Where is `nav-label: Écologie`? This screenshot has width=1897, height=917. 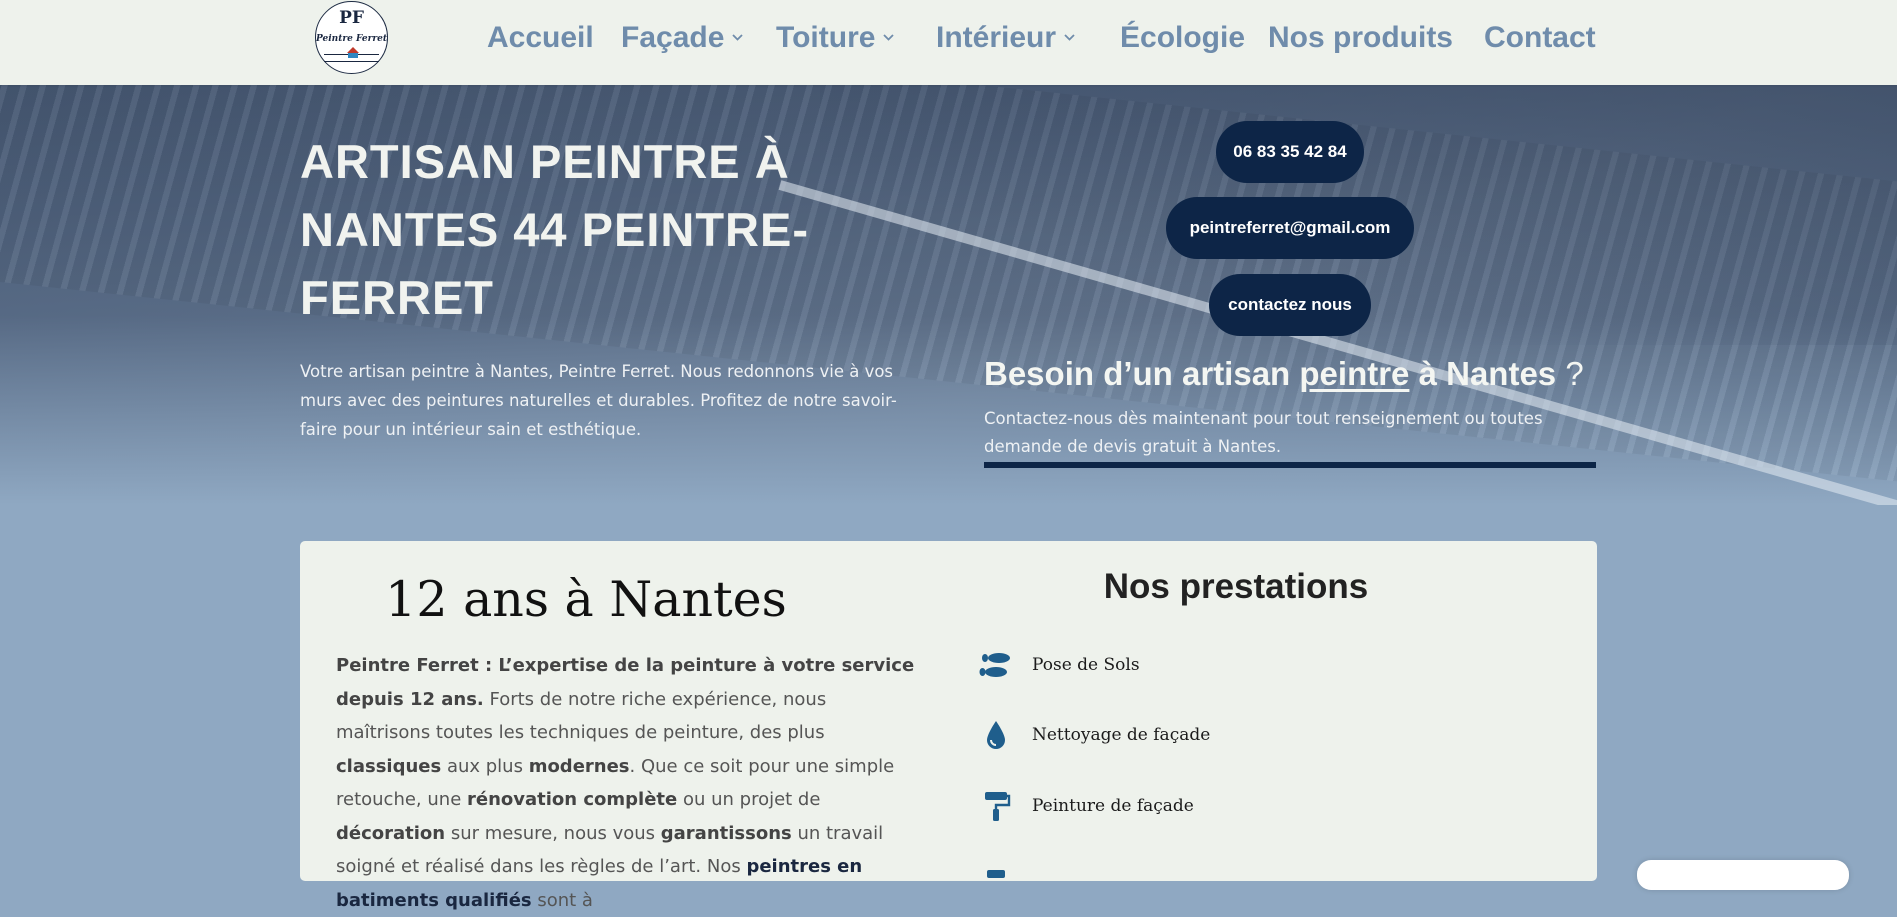
nav-label: Écologie is located at coordinates (1183, 37).